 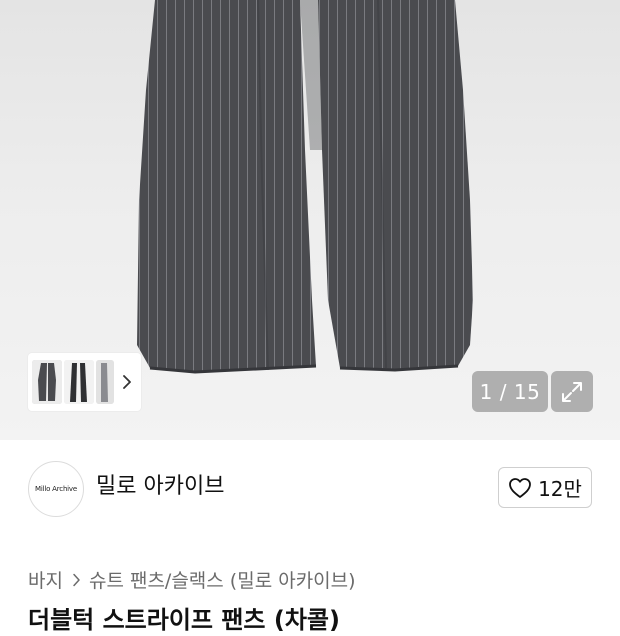 What do you see at coordinates (510, 391) in the screenshot?
I see `image-counter: 1 / 15` at bounding box center [510, 391].